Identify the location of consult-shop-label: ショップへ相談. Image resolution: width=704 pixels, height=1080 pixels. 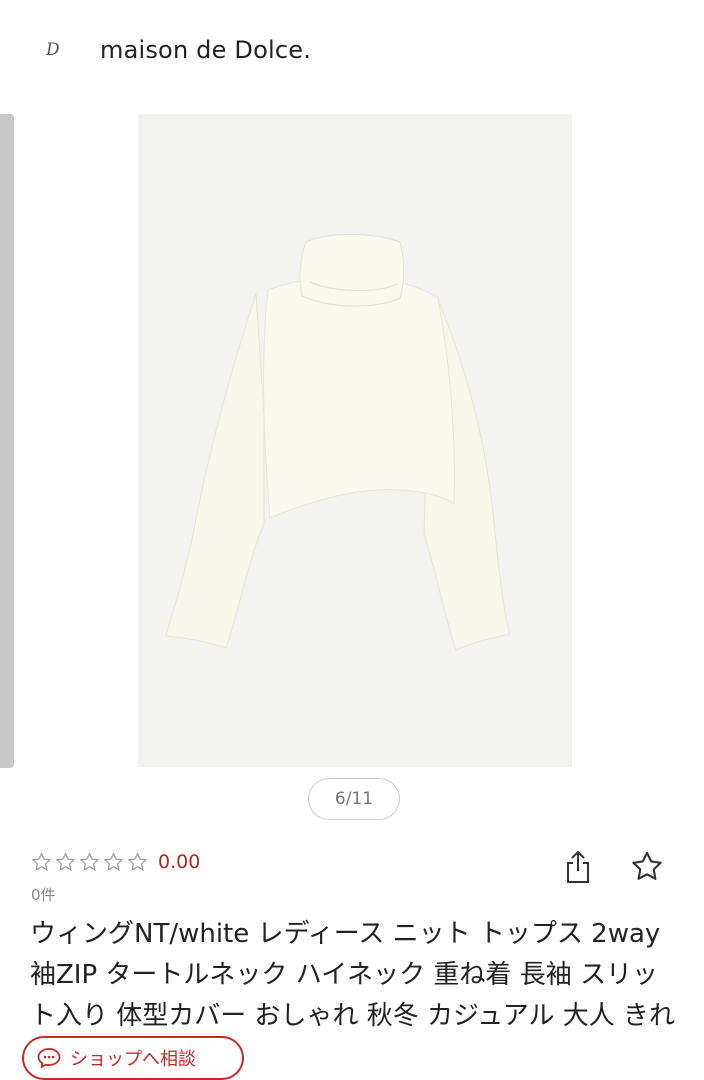
(133, 1059).